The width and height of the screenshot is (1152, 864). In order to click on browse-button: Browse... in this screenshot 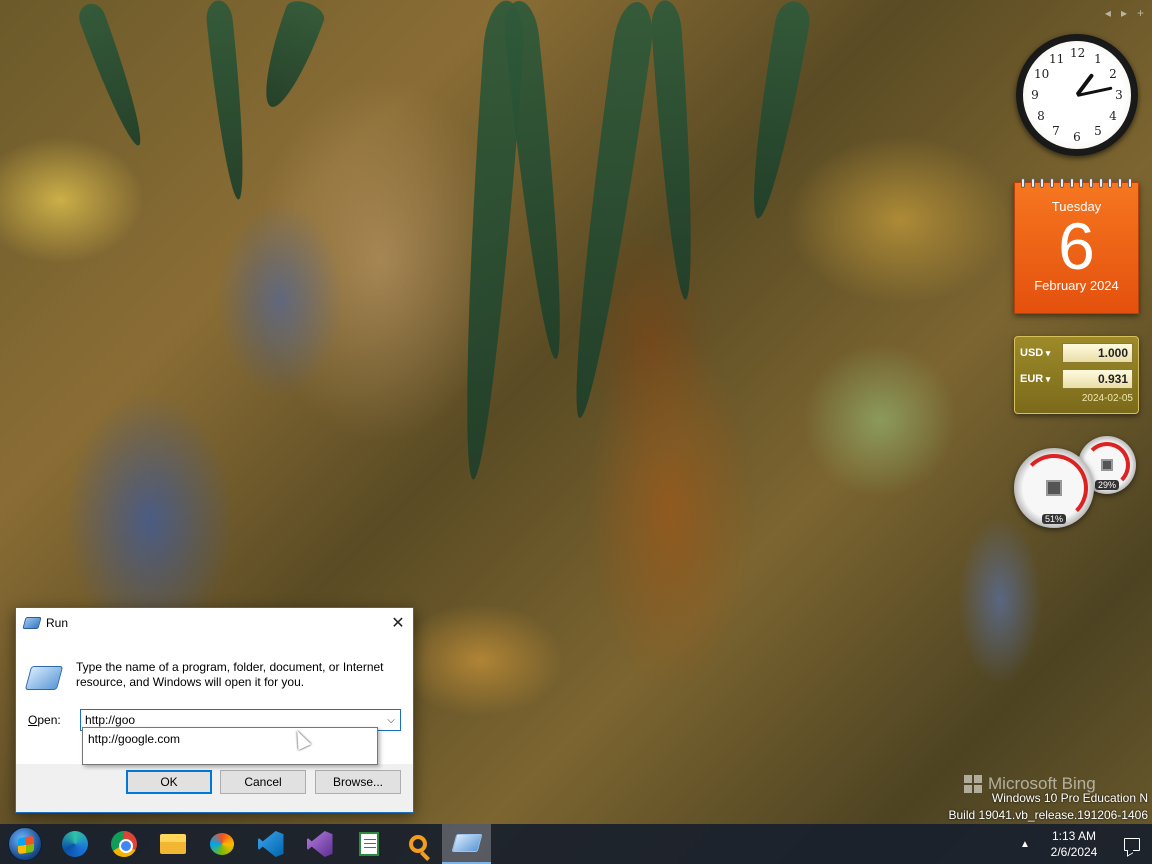, I will do `click(358, 782)`.